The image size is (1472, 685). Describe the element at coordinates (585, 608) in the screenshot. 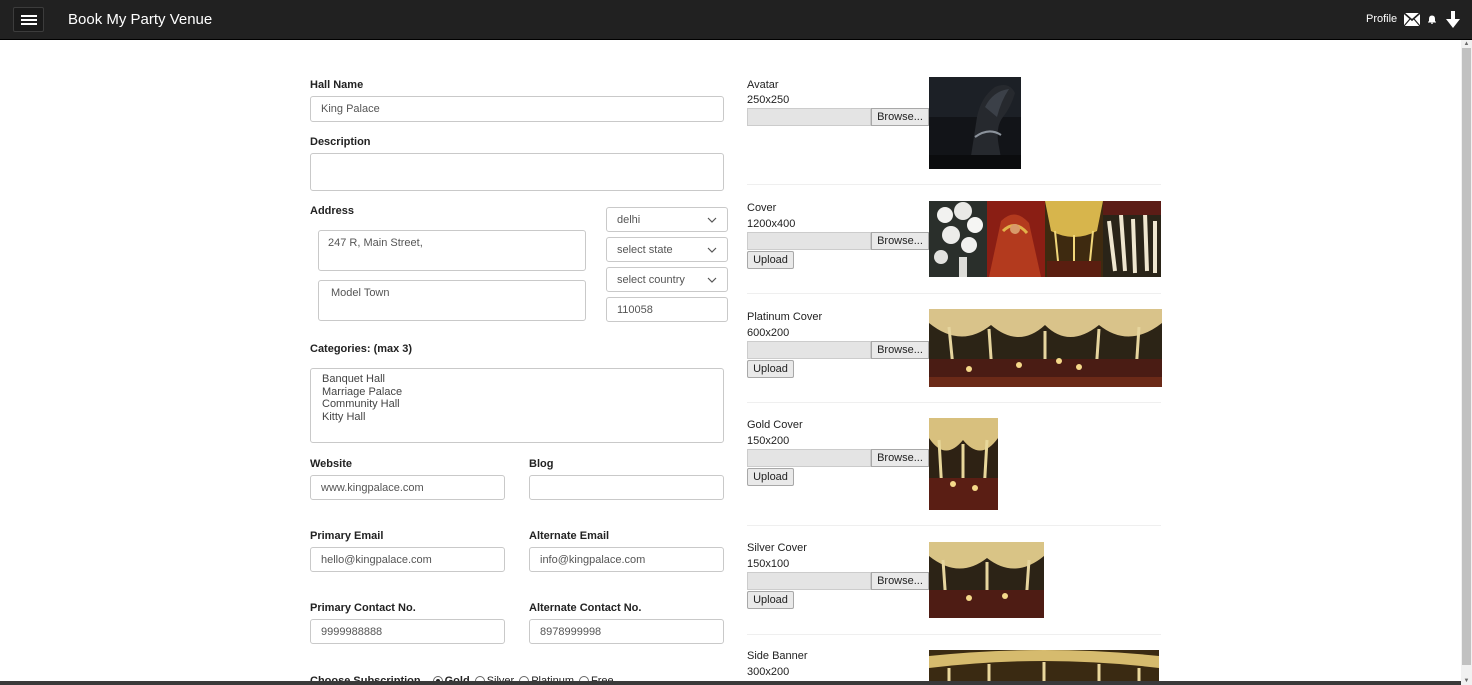

I see `alternate-contact-label: Alternate Contact No.` at that location.